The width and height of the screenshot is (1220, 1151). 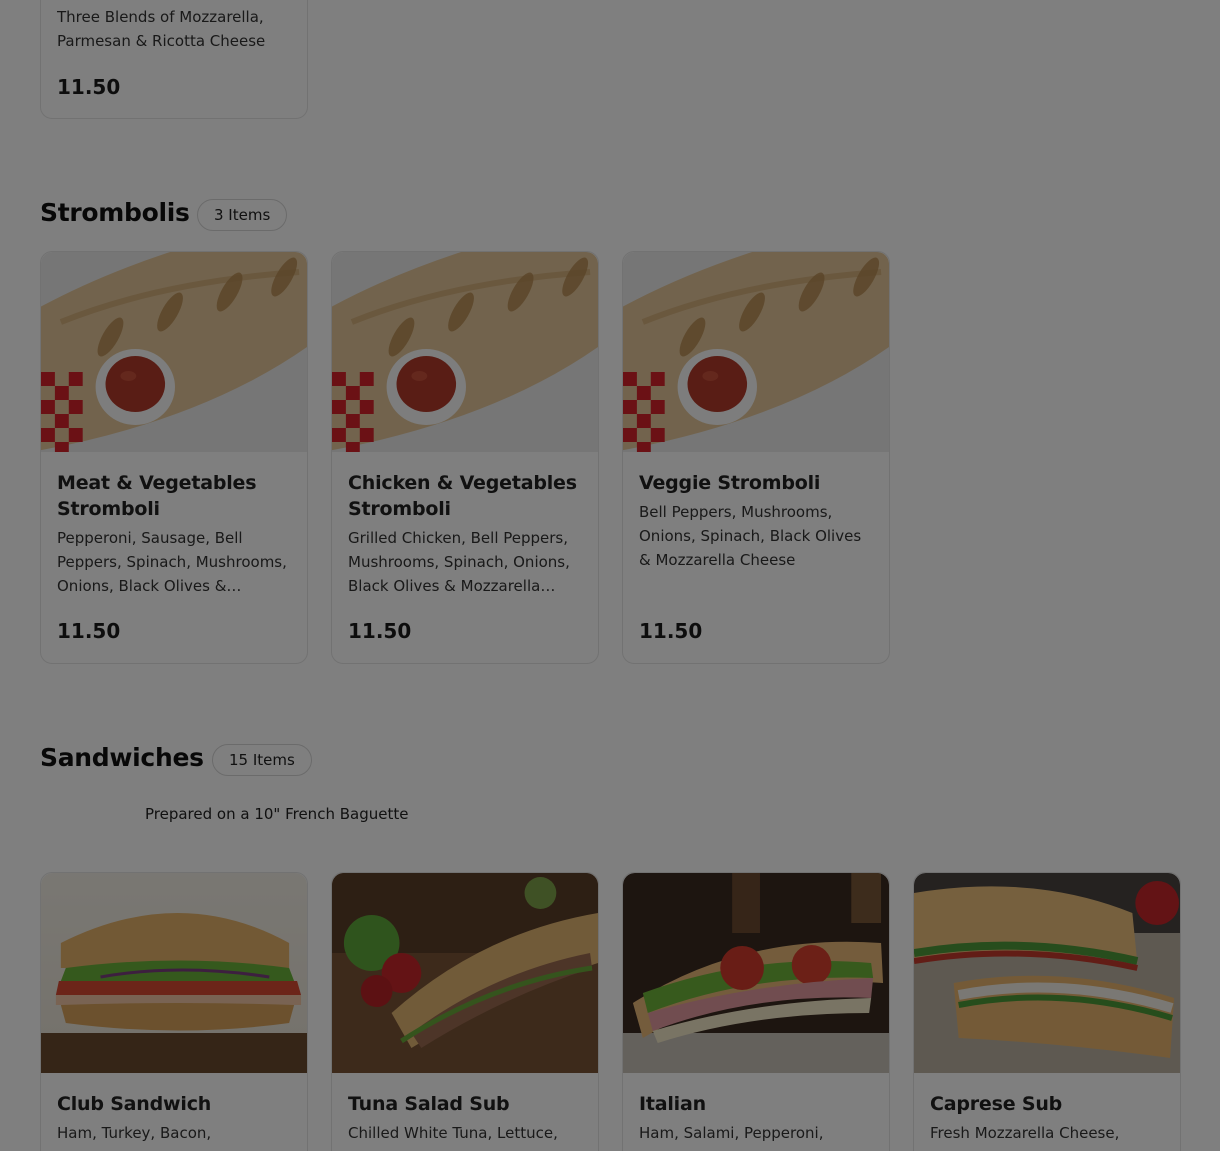 I want to click on menu-item-card: Club Sandwich Ham, Turkey, Bacon,, so click(x=174, y=1011).